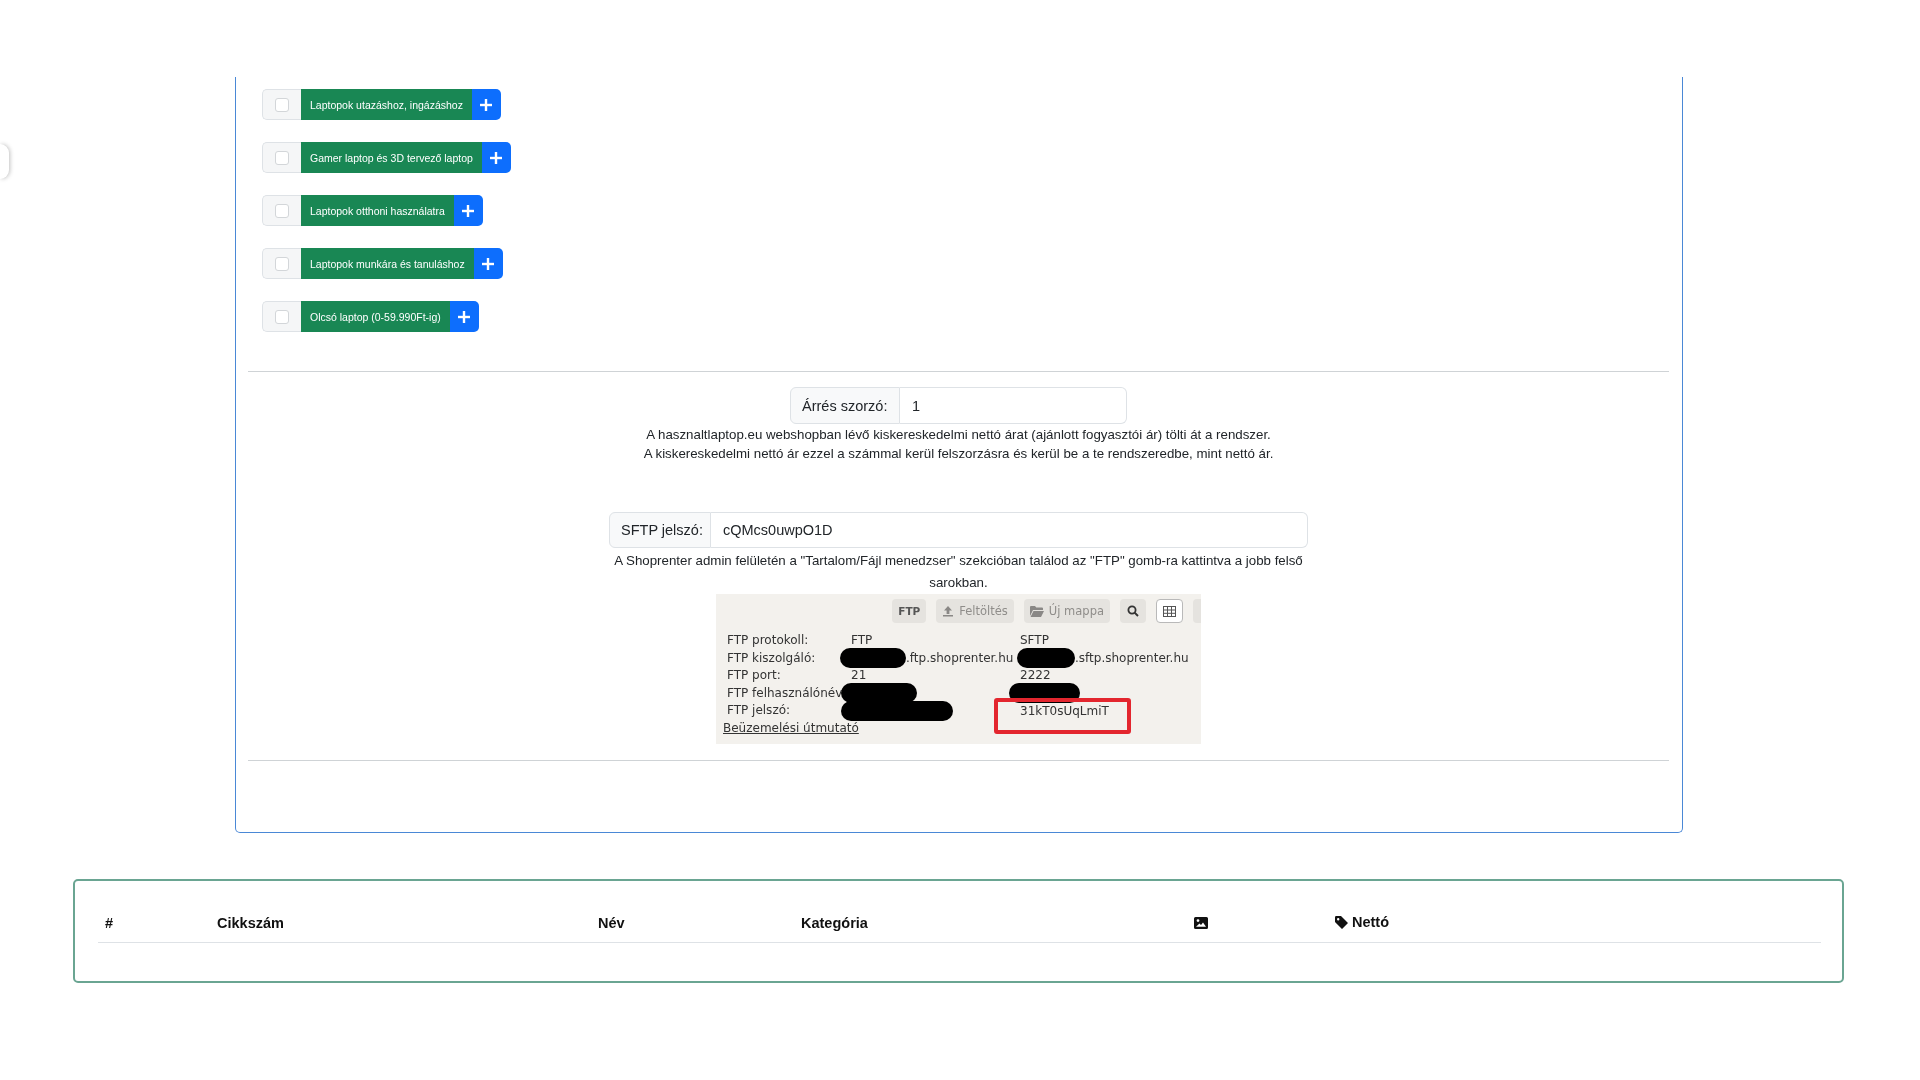 The height and width of the screenshot is (1080, 1920). What do you see at coordinates (1371, 922) in the screenshot?
I see `column-header: Nettó` at bounding box center [1371, 922].